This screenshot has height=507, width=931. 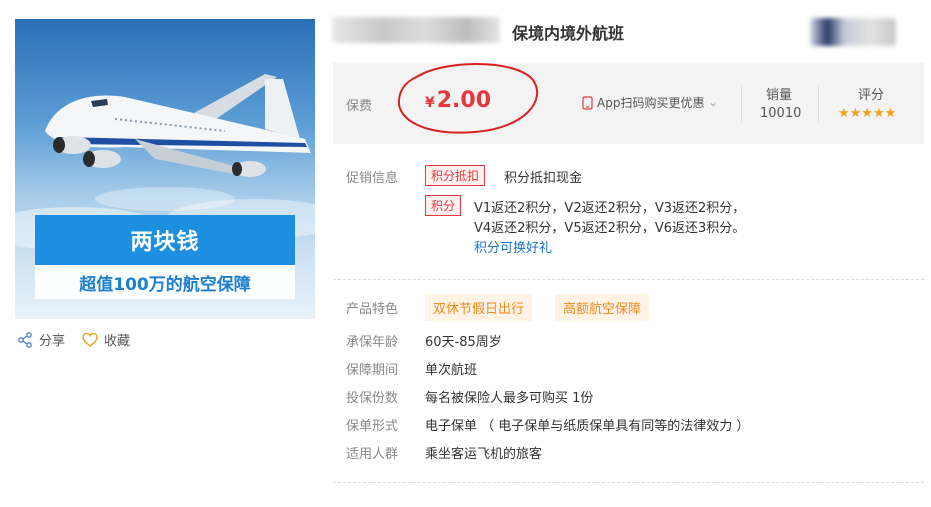 I want to click on hand-drawn-circle-annotation, so click(x=468, y=98).